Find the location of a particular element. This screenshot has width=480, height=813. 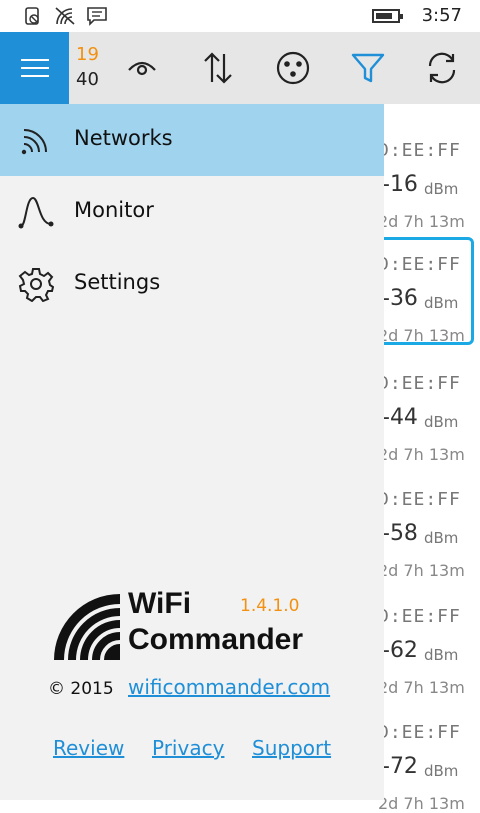

visible-count: 19 is located at coordinates (87, 54).